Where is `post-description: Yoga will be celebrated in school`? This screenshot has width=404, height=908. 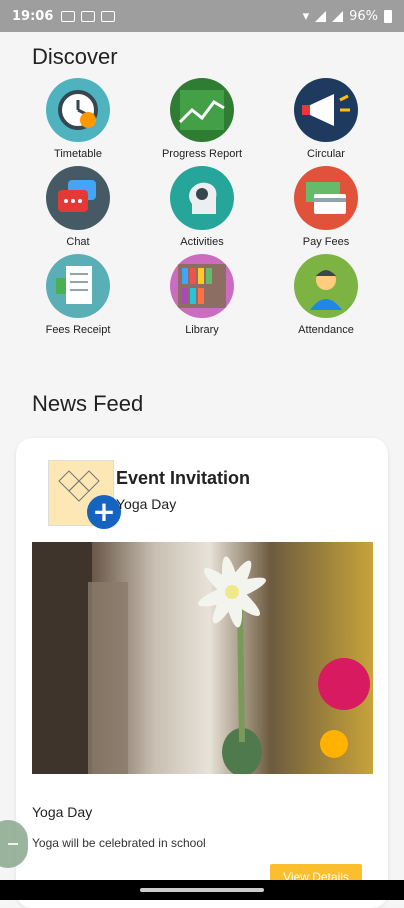
post-description: Yoga will be celebrated in school is located at coordinates (119, 843).